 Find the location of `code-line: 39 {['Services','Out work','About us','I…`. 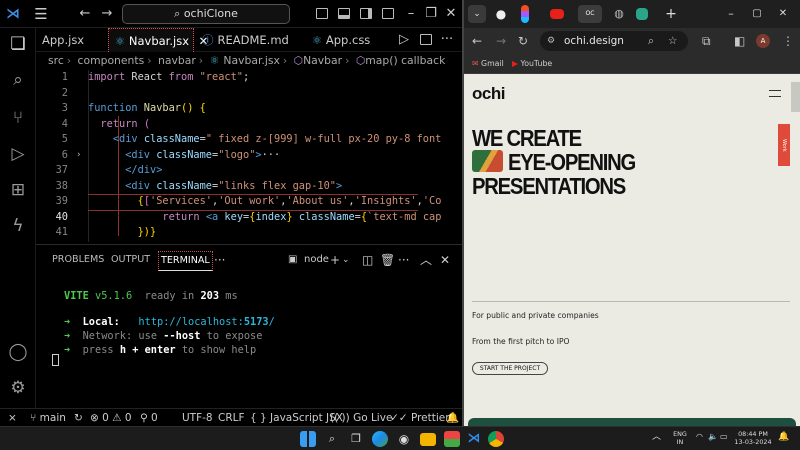

code-line: 39 {['Services','Out work','About us','I… is located at coordinates (249, 202).